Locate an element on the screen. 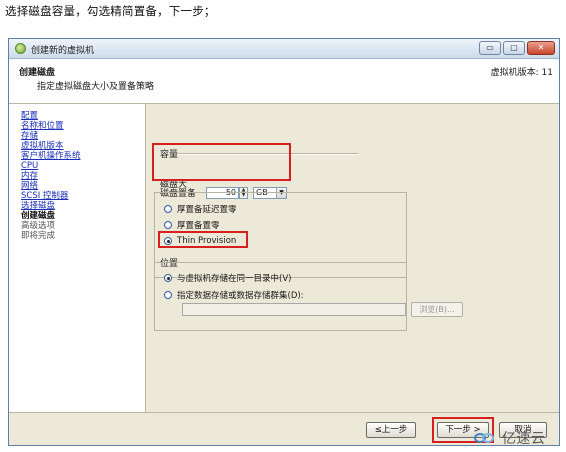 Image resolution: width=566 pixels, height=452 pixels. nav-item-guest-os: 客户机操作系统 is located at coordinates (51, 156).